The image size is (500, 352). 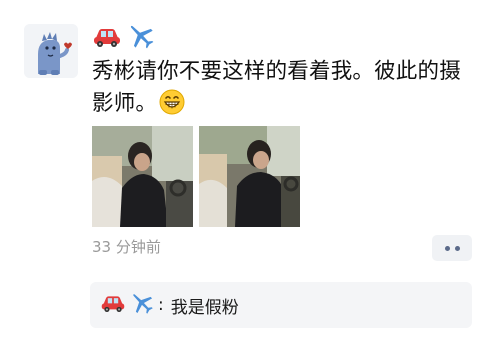 What do you see at coordinates (204, 307) in the screenshot?
I see `comment-text: 我是假粉` at bounding box center [204, 307].